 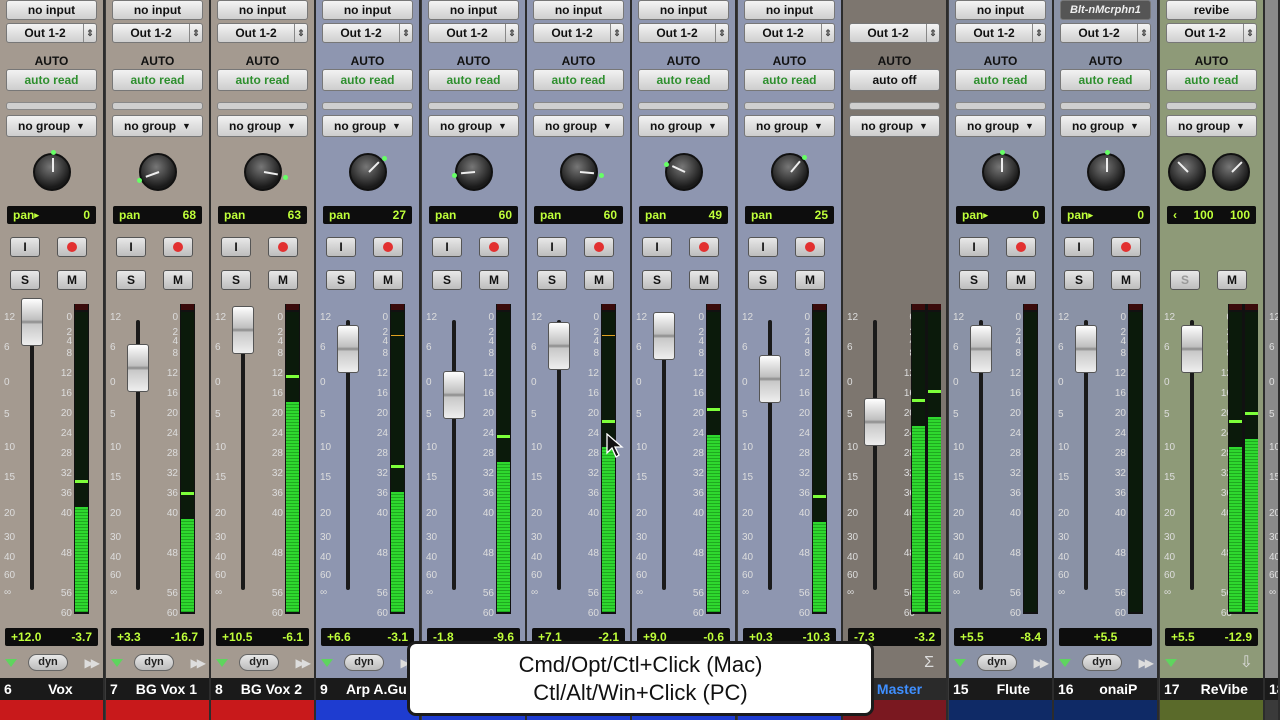 What do you see at coordinates (262, 215) in the screenshot?
I see `pan-readout: pan 63` at bounding box center [262, 215].